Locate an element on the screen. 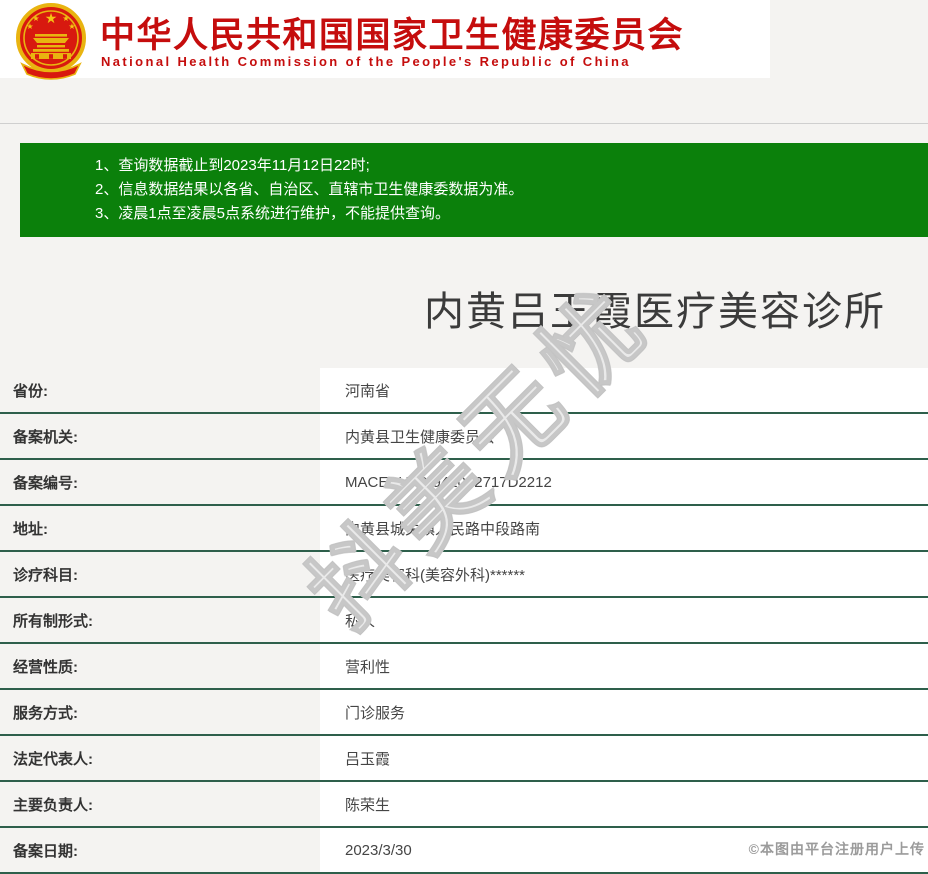 This screenshot has width=928, height=874. notice-line: 1、查询数据截止到2023年11月12日22时; is located at coordinates (232, 165).